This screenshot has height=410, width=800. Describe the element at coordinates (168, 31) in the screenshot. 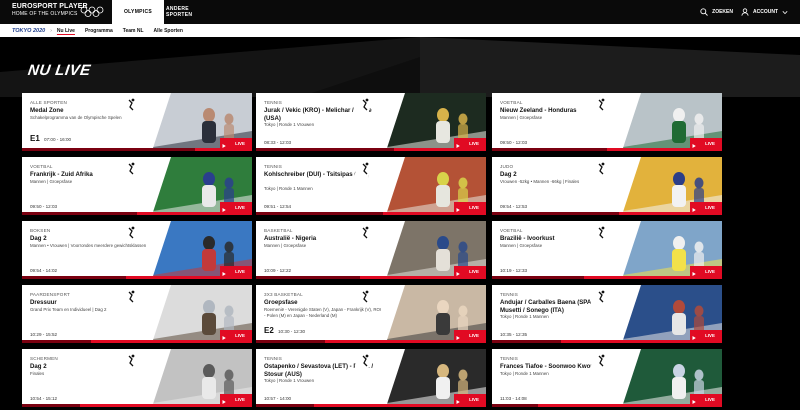

I see `subnav-alle-sporten: Alle Sporten` at that location.